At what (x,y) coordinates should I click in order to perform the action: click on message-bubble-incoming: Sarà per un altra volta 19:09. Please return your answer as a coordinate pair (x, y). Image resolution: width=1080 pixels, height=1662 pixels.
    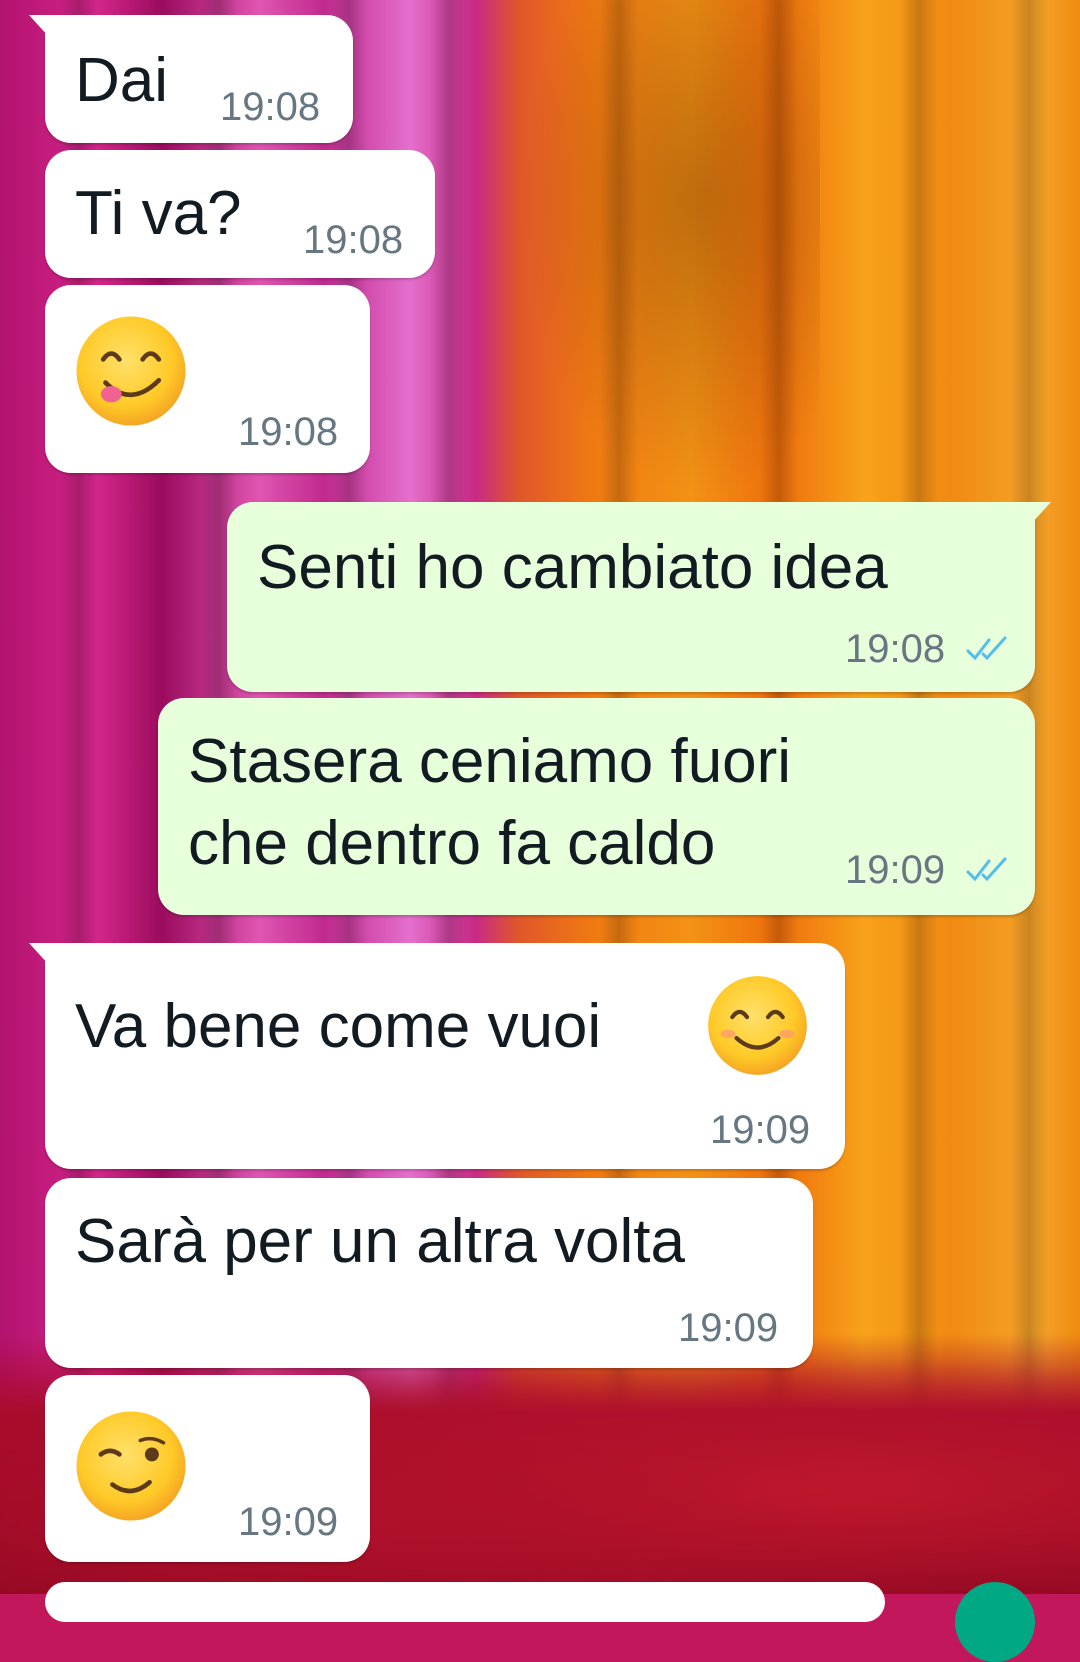
    Looking at the image, I should click on (429, 1273).